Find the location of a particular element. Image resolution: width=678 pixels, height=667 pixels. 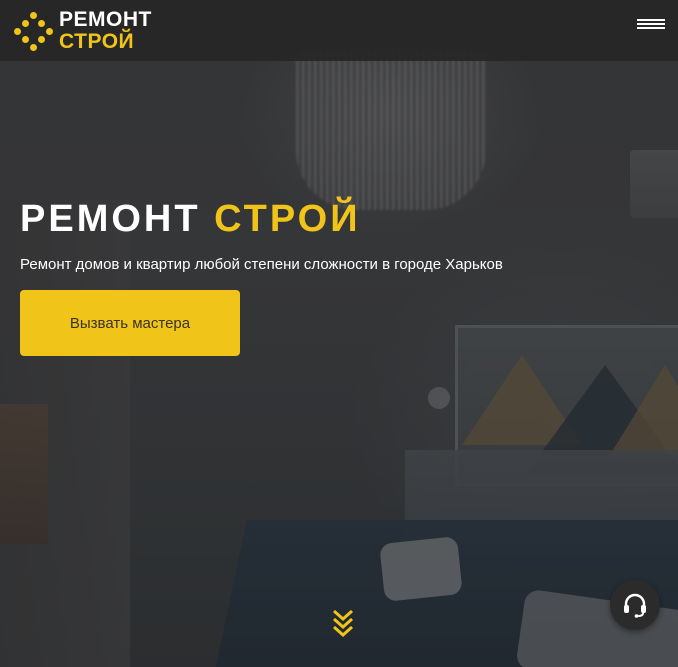

hero-title: РЕМОНТ СТРОЙ is located at coordinates (190, 219).